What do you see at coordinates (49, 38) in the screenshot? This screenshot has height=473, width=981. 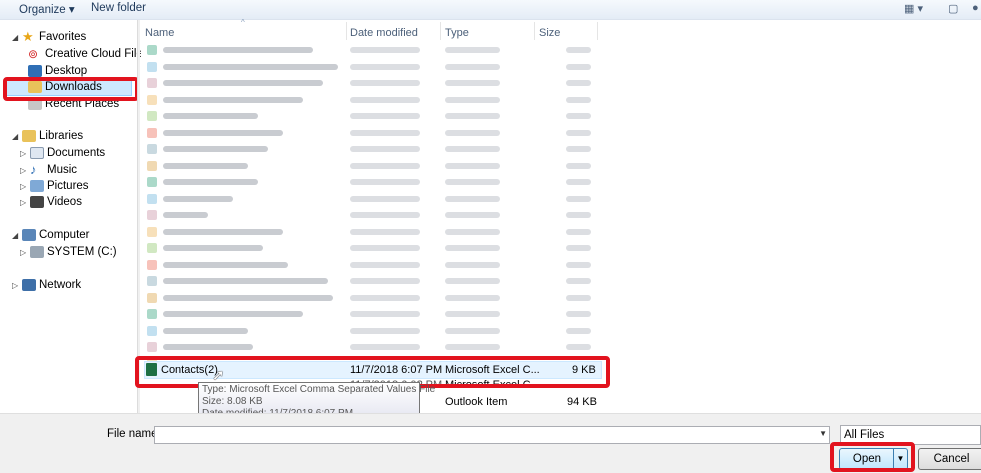 I see `nav-favorites: ◢ ★ Favorites` at bounding box center [49, 38].